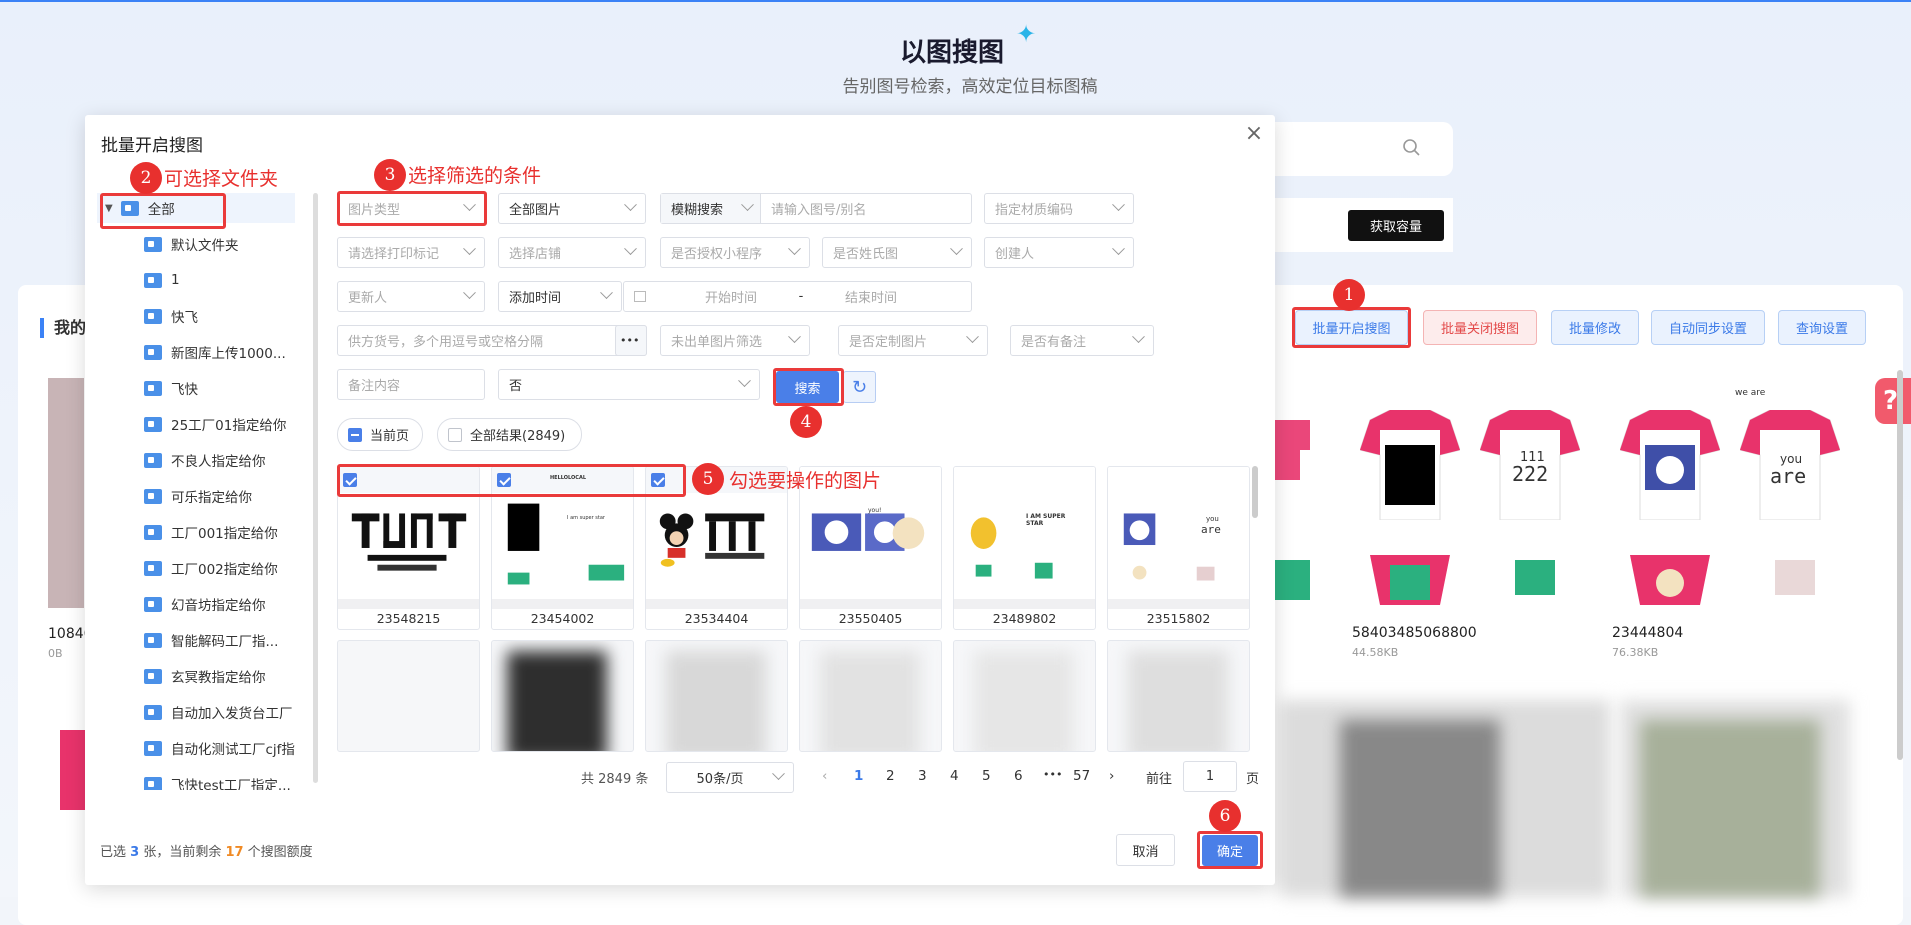 The height and width of the screenshot is (925, 1911). Describe the element at coordinates (913, 340) in the screenshot. I see `custom-image-select: 是否定制图片` at that location.